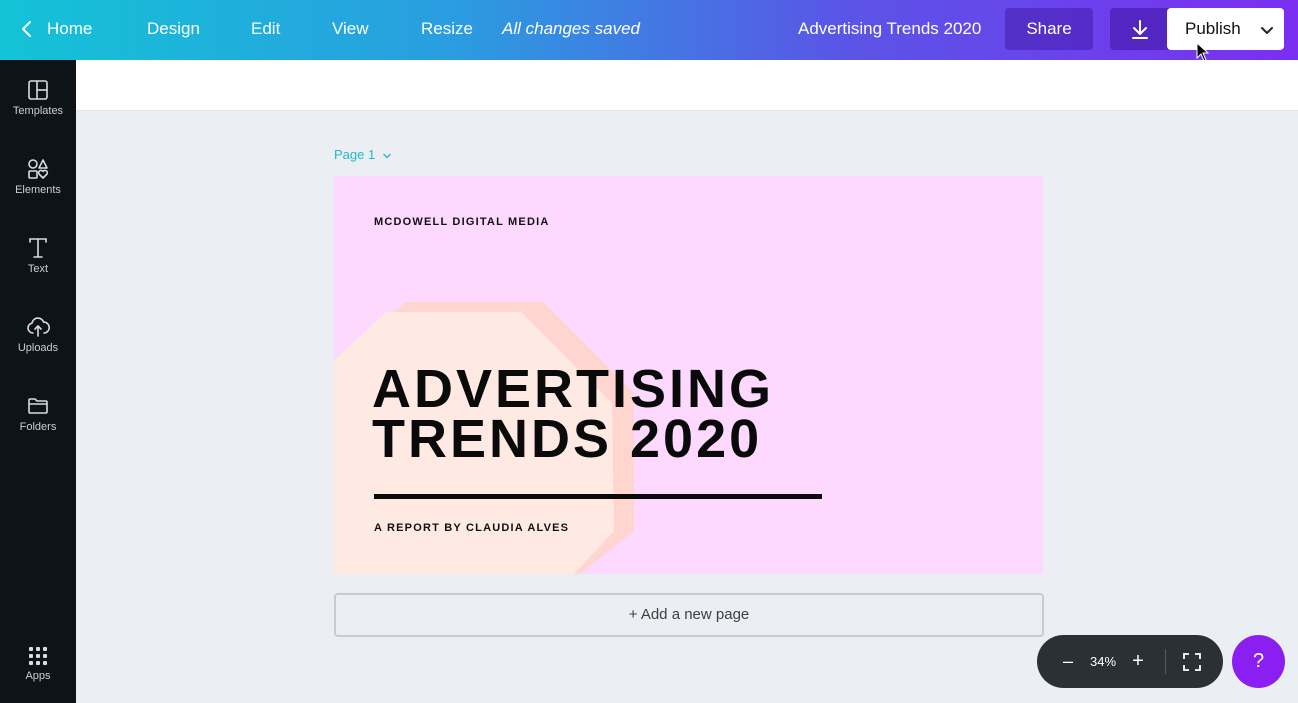 The image size is (1298, 703). What do you see at coordinates (567, 439) in the screenshot?
I see `headline-line-2: TRENDS 2020` at bounding box center [567, 439].